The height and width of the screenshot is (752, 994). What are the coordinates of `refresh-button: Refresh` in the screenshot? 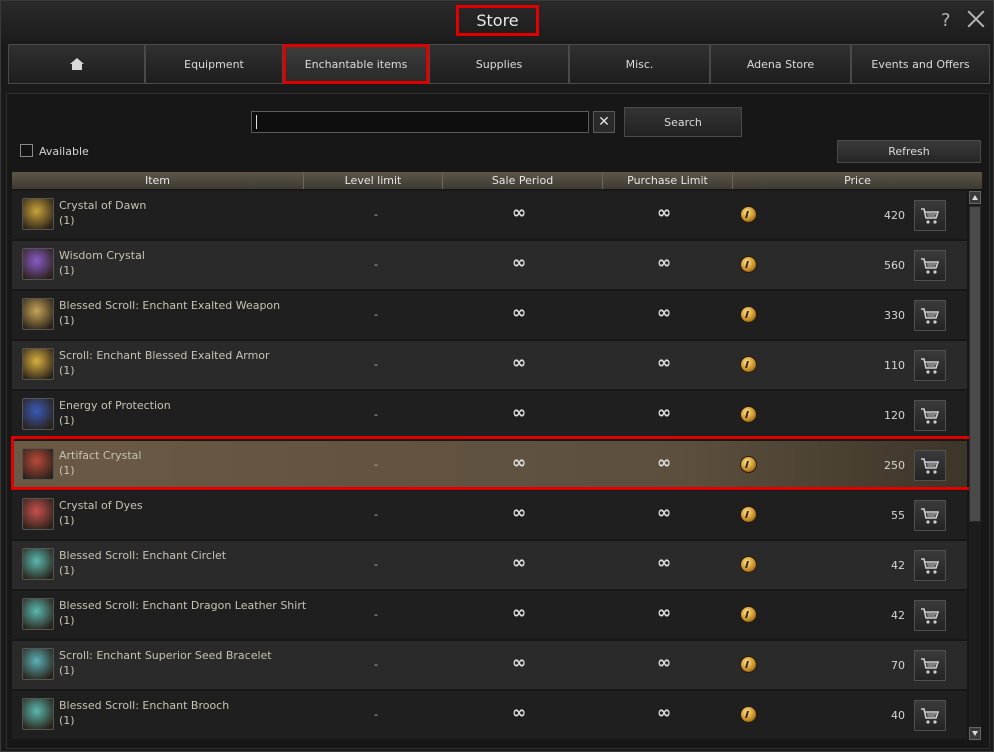 It's located at (909, 151).